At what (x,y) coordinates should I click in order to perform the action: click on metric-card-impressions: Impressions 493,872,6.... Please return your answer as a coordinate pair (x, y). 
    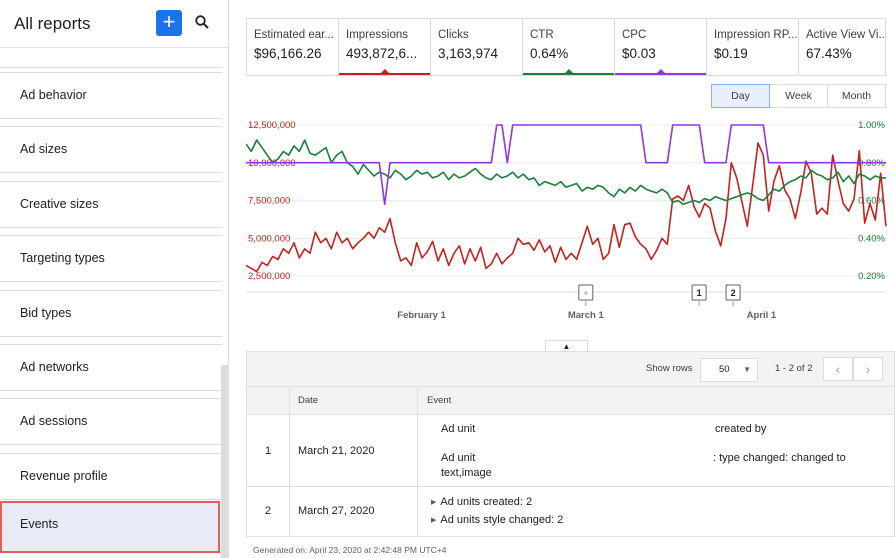
    Looking at the image, I should click on (385, 47).